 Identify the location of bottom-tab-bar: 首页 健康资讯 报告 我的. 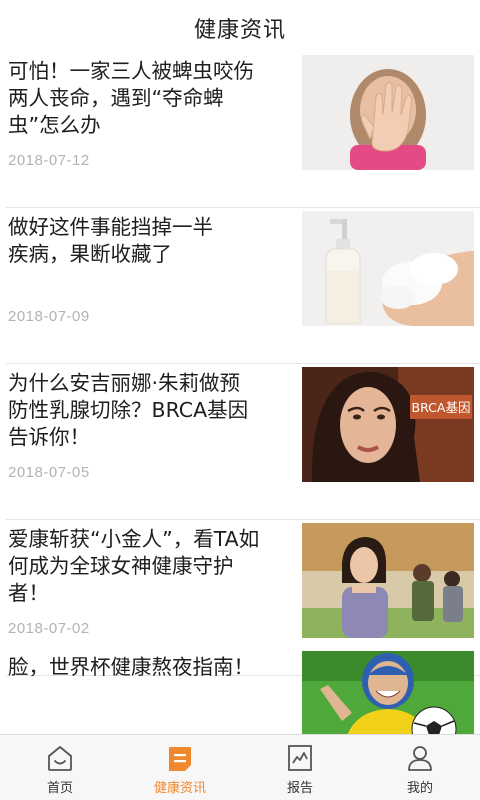
(240, 767).